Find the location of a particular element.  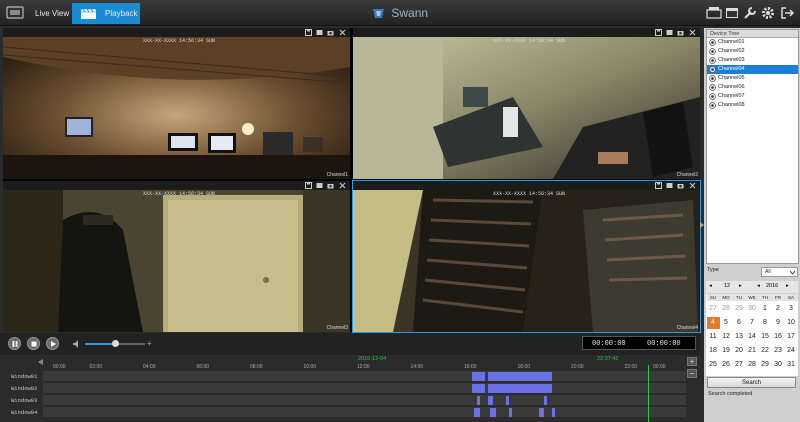

channel-item: Channel06 is located at coordinates (752, 87).